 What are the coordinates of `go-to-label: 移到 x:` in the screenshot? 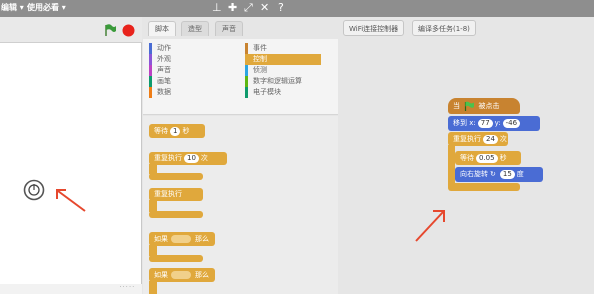 It's located at (464, 123).